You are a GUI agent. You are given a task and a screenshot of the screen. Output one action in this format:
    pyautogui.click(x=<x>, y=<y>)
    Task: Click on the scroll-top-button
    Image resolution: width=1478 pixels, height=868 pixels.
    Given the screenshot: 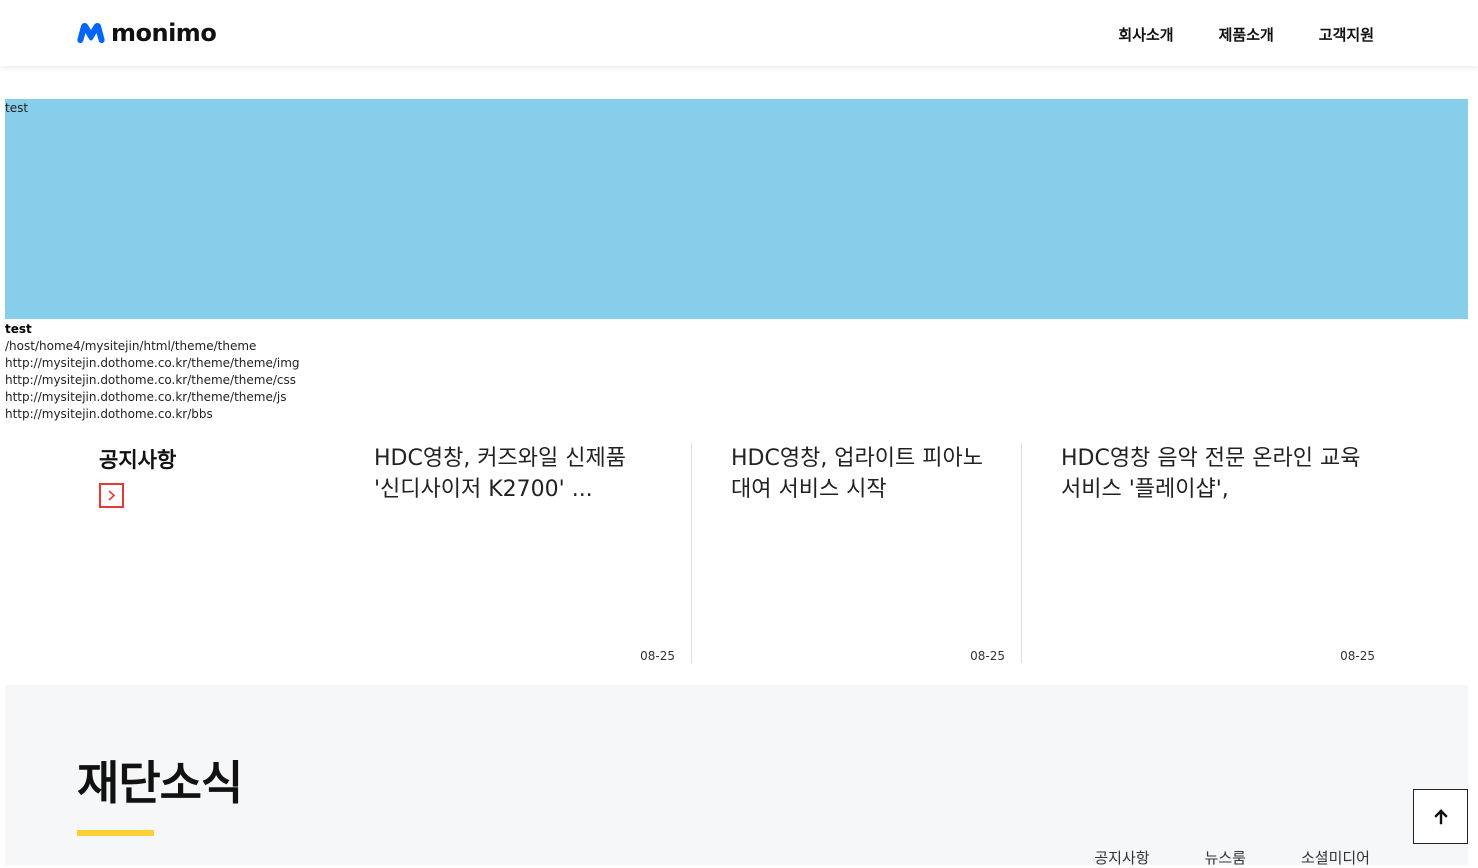 What is the action you would take?
    pyautogui.click(x=1440, y=816)
    